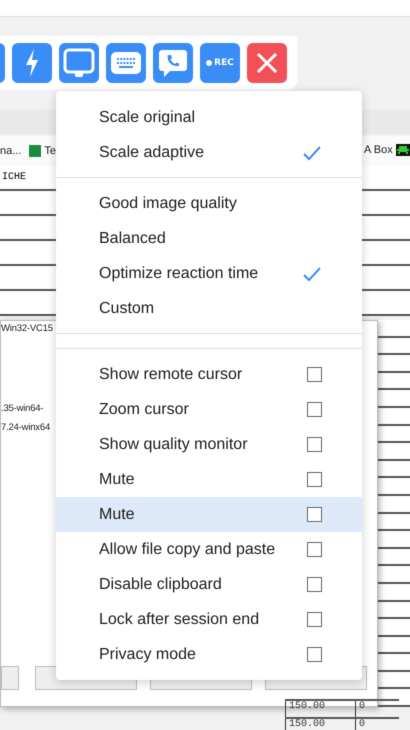  What do you see at coordinates (209, 308) in the screenshot?
I see `menu-item: Custom` at bounding box center [209, 308].